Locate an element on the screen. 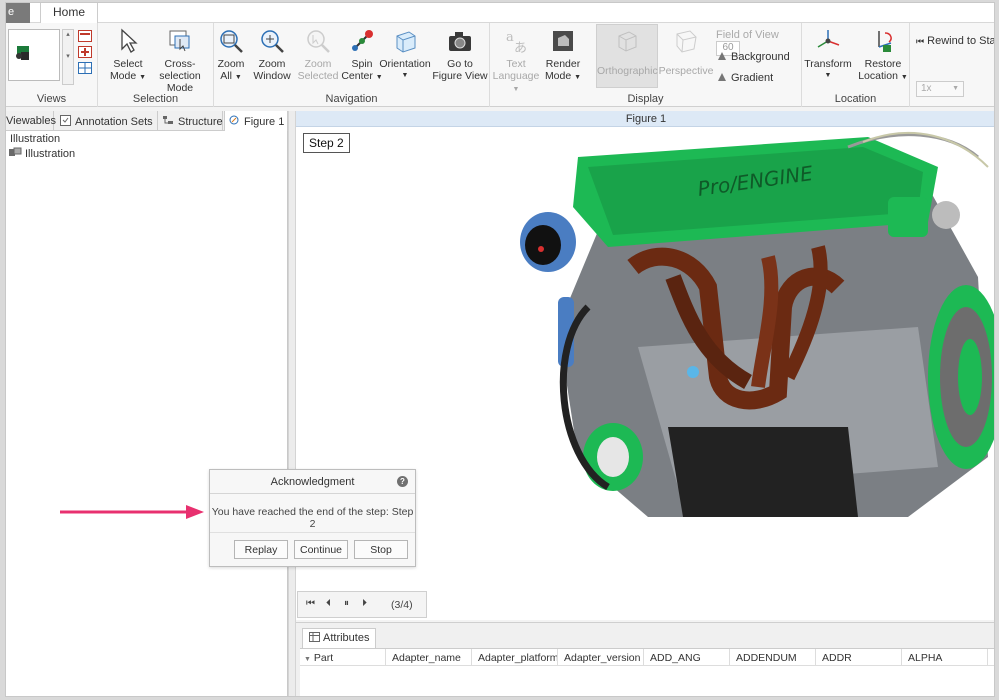 This screenshot has width=999, height=700. column-header-alpha: ALPHA is located at coordinates (945, 657).